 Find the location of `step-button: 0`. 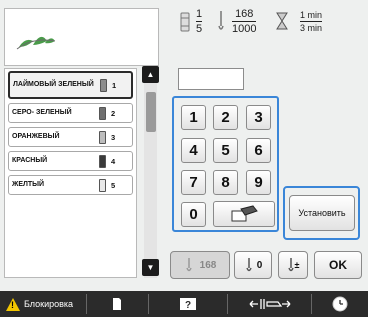

step-button: 0 is located at coordinates (253, 265).